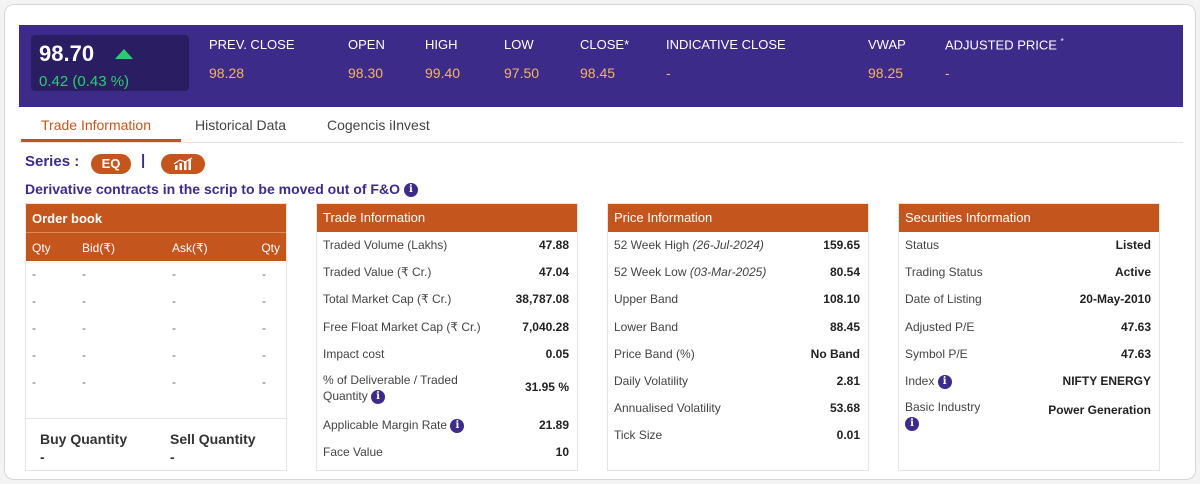  What do you see at coordinates (737, 380) in the screenshot?
I see `list-item: Daily Volatility 2.81` at bounding box center [737, 380].